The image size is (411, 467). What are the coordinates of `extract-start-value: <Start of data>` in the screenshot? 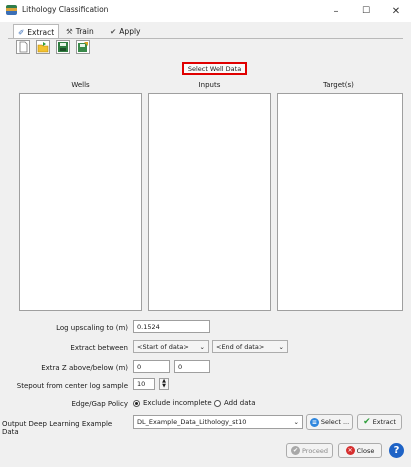 It's located at (163, 346).